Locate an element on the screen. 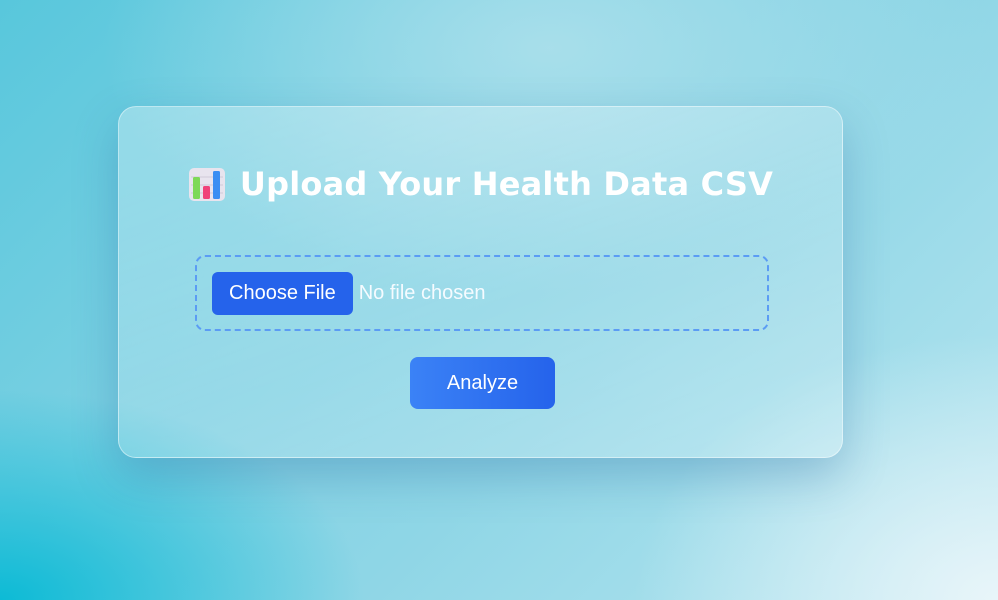 This screenshot has width=998, height=600. analyze-button: Analyze is located at coordinates (482, 383).